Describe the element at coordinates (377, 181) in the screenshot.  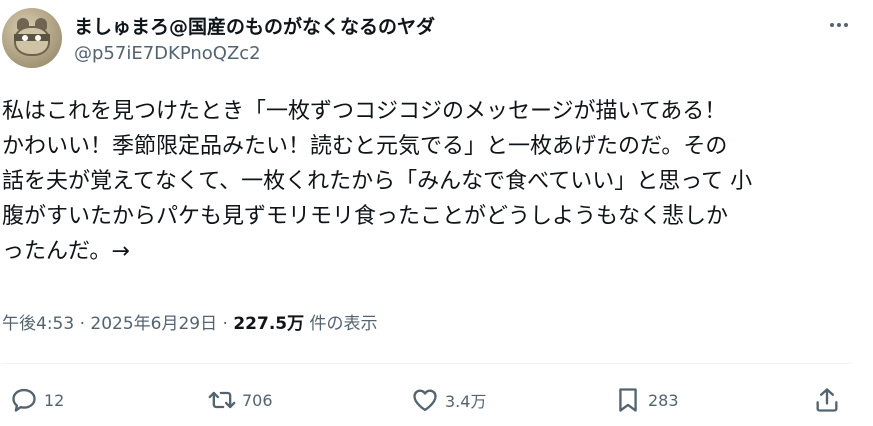
I see `tweet-text-line: 話を夫が覚えてなくて、一枚くれたから「みんなで食べていい」と思って 小` at that location.